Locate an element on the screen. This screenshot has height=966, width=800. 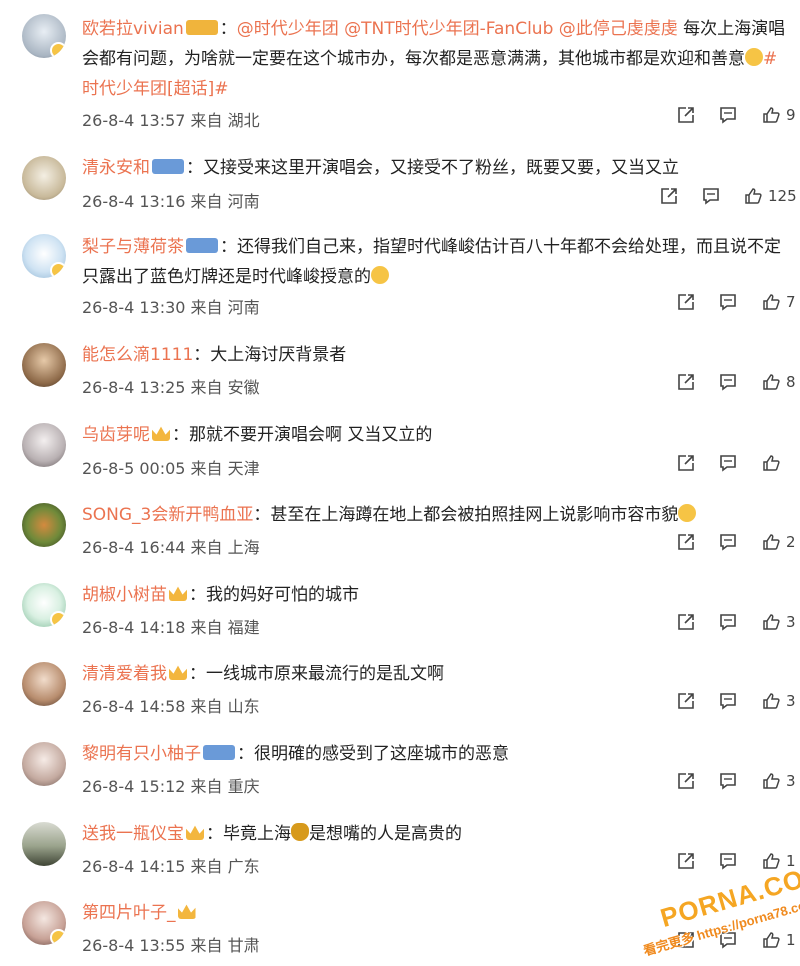
comment-actions: 9 is located at coordinates (738, 117).